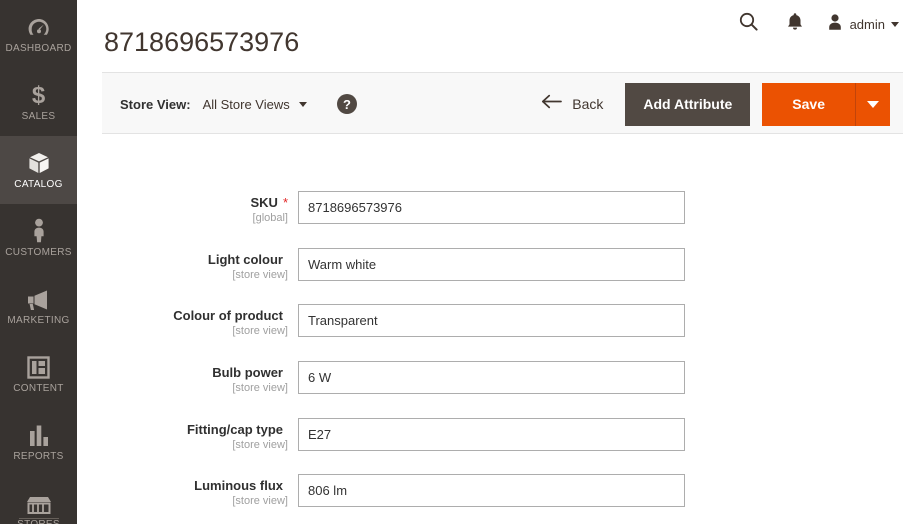  I want to click on field-row-luminous-flux: Luminous flux [store view], so click(509, 490).